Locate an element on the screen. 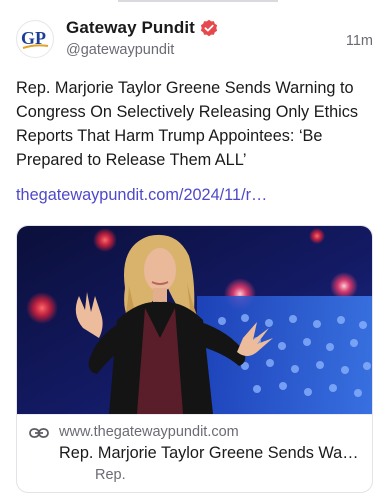 Image resolution: width=389 pixels, height=500 pixels. link-icon is located at coordinates (39, 433).